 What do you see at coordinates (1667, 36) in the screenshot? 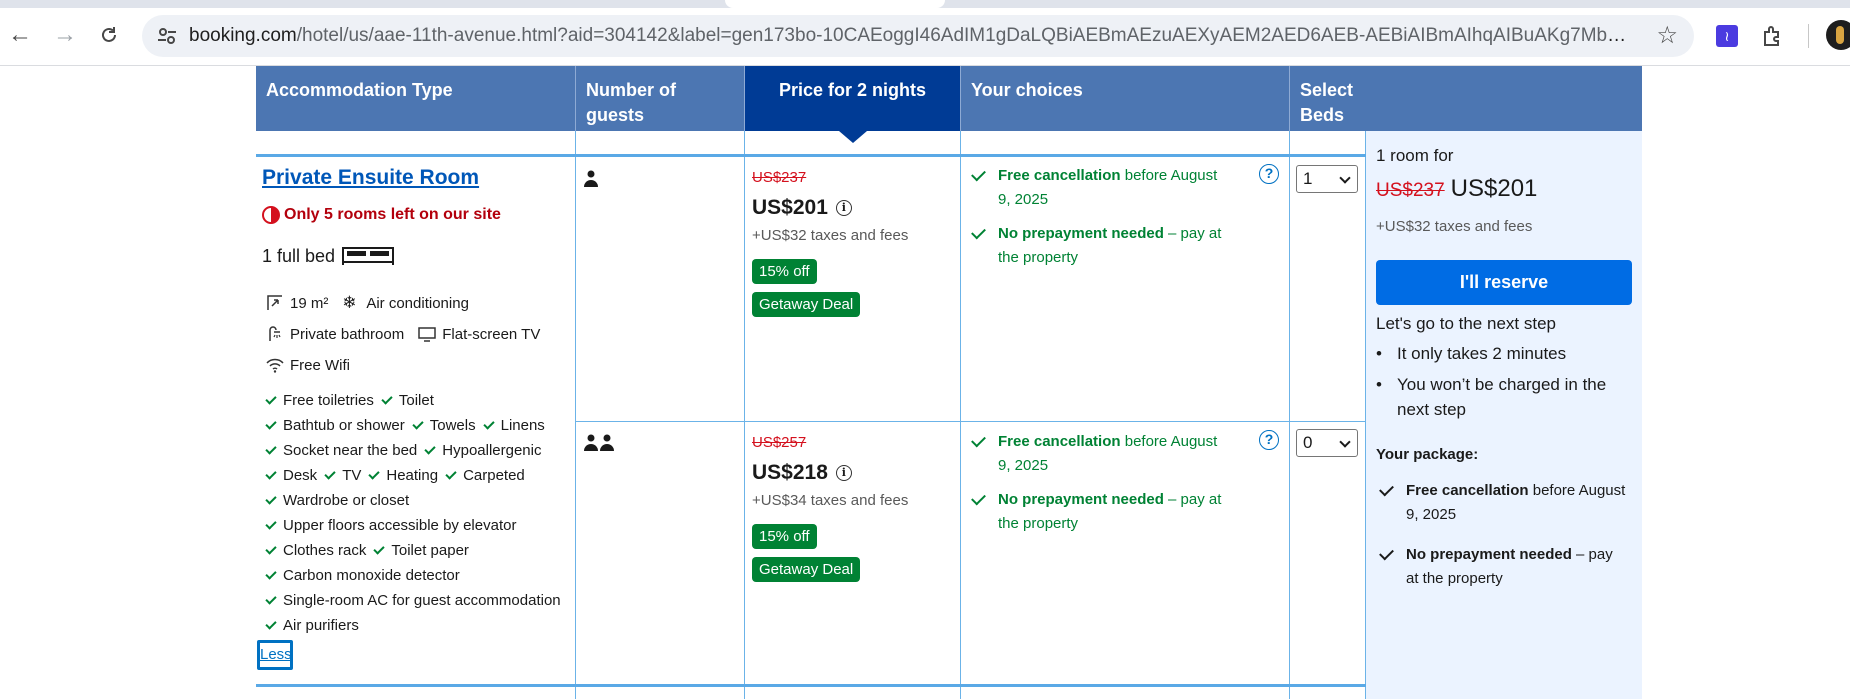
I see `bookmark-star-icon: ☆` at bounding box center [1667, 36].